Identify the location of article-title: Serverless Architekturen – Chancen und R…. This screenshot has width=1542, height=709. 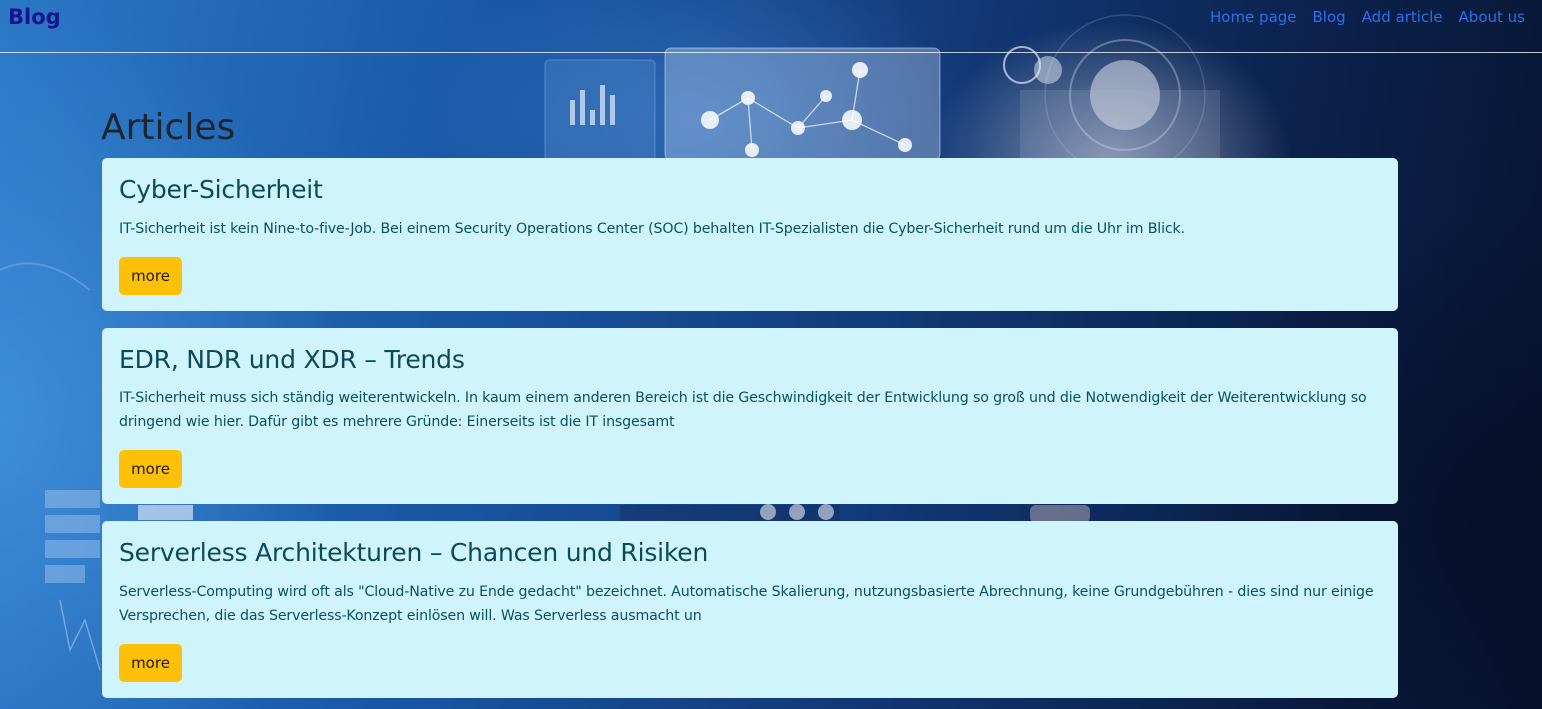
(414, 552).